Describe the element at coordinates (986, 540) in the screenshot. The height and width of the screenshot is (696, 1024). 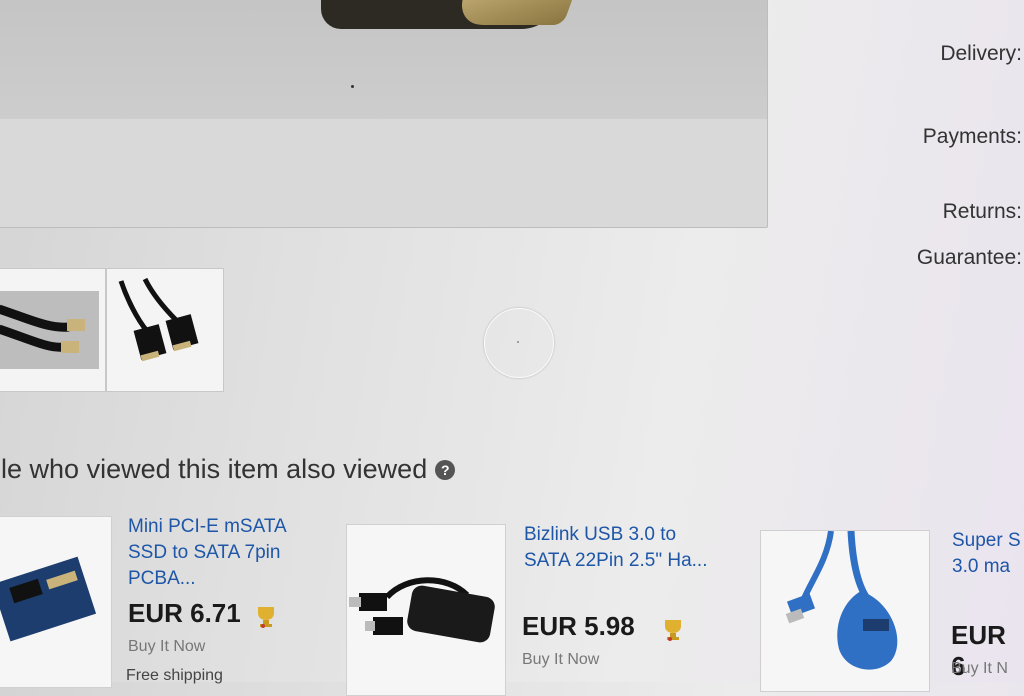
I see `related-item-3-title-line: Super S` at that location.